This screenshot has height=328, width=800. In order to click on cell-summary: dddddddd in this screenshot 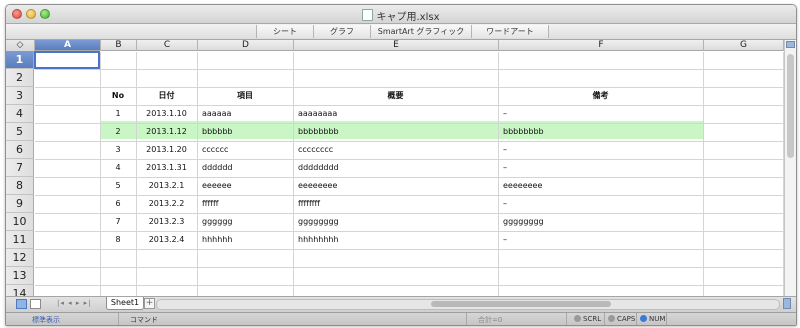, I will do `click(397, 168)`.